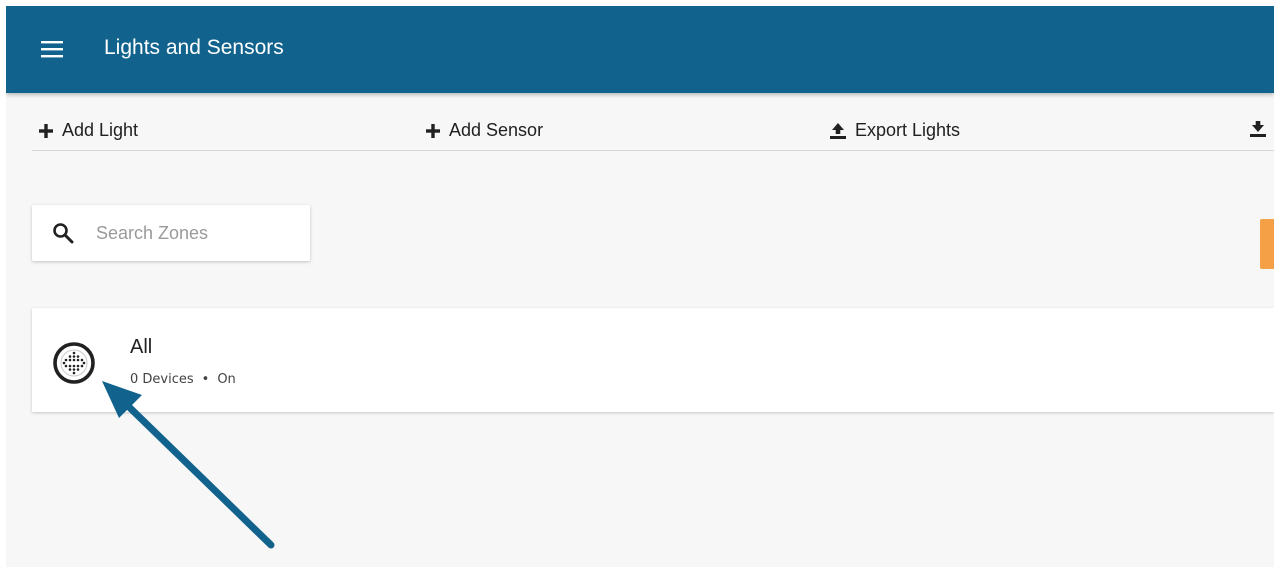 This screenshot has width=1274, height=567. Describe the element at coordinates (141, 347) in the screenshot. I see `zone-name: All` at that location.